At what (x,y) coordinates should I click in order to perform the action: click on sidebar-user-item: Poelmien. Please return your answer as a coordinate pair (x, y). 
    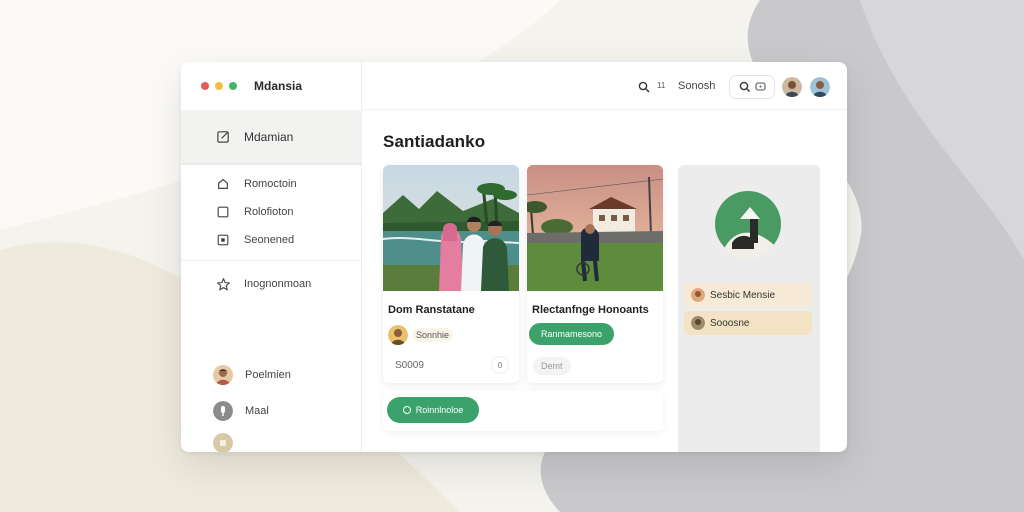
    Looking at the image, I should click on (271, 375).